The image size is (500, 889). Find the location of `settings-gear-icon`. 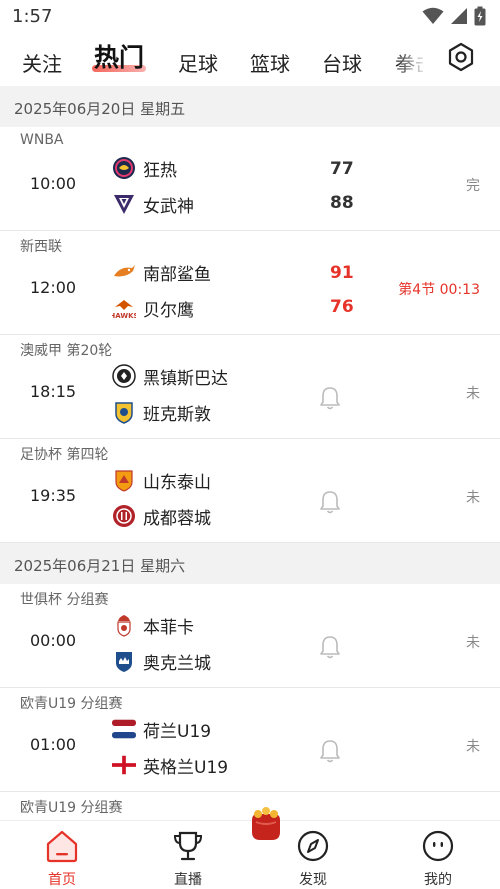

settings-gear-icon is located at coordinates (461, 57).